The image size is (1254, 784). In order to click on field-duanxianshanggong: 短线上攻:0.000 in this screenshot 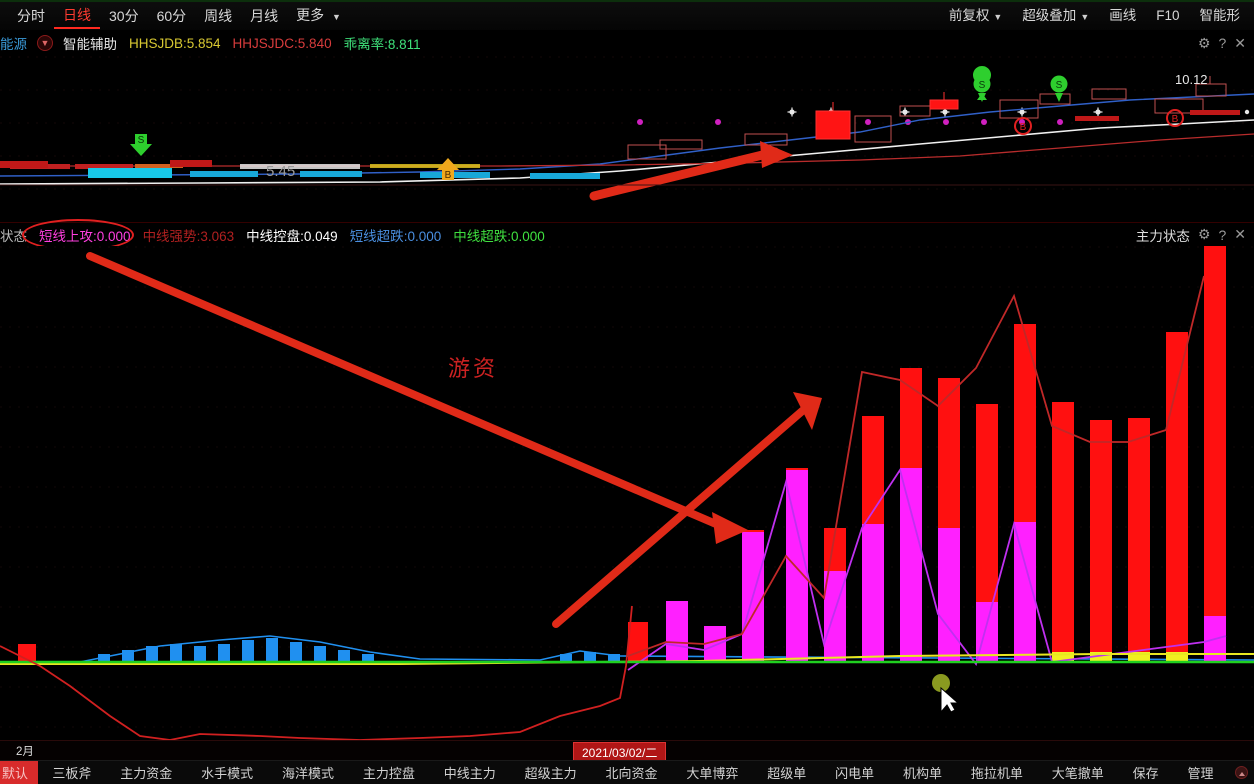, I will do `click(85, 236)`.